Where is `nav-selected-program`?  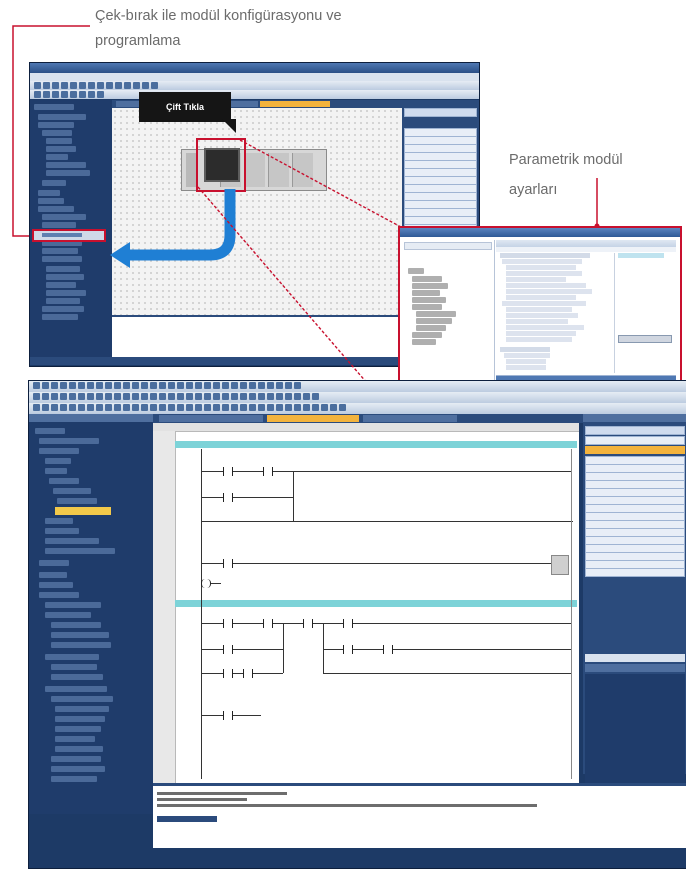 nav-selected-program is located at coordinates (83, 511).